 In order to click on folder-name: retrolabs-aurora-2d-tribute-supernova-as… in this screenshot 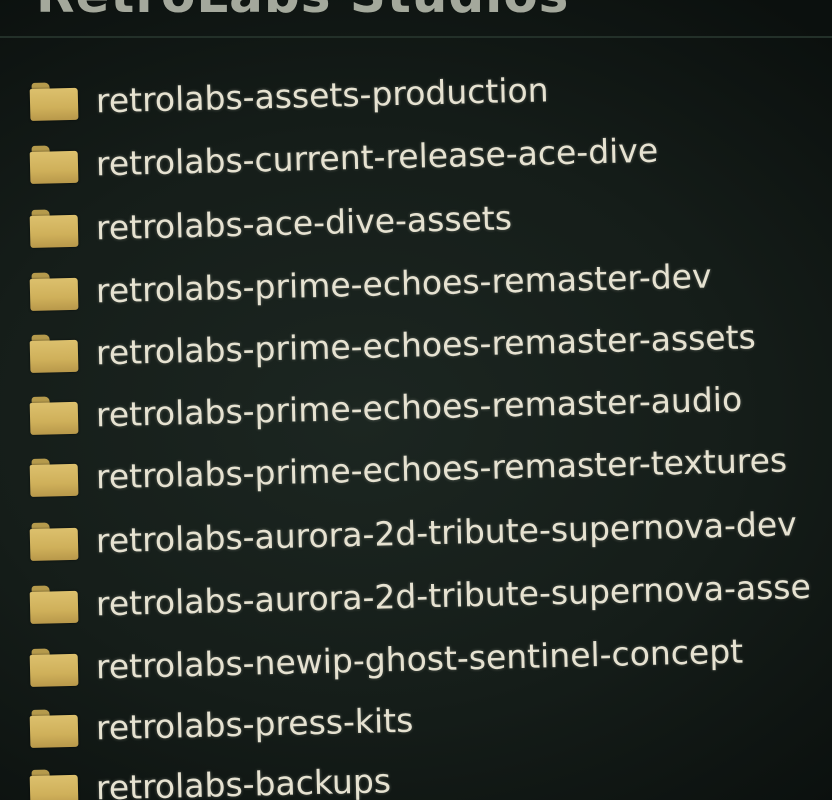, I will do `click(453, 594)`.